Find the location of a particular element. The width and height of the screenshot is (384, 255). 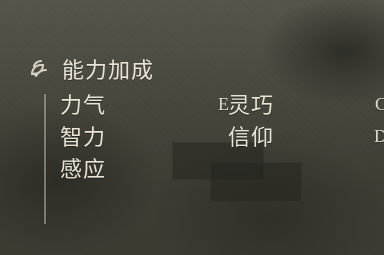

stat-faith: 信仰 D is located at coordinates (306, 137).